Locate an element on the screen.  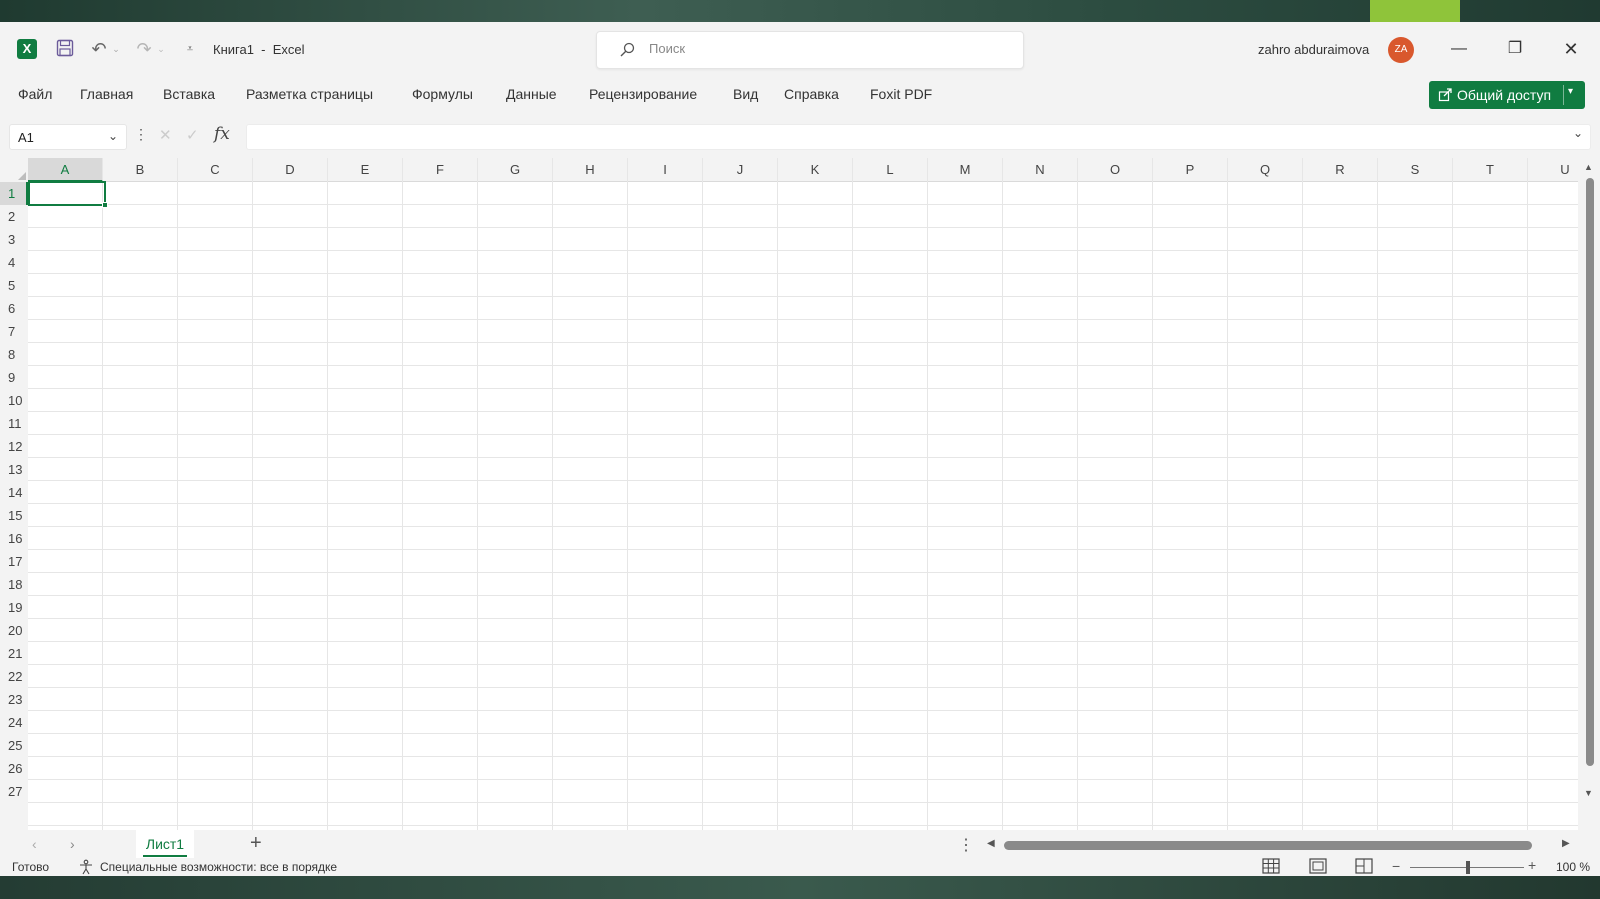
row-header: 18 is located at coordinates (14, 584).